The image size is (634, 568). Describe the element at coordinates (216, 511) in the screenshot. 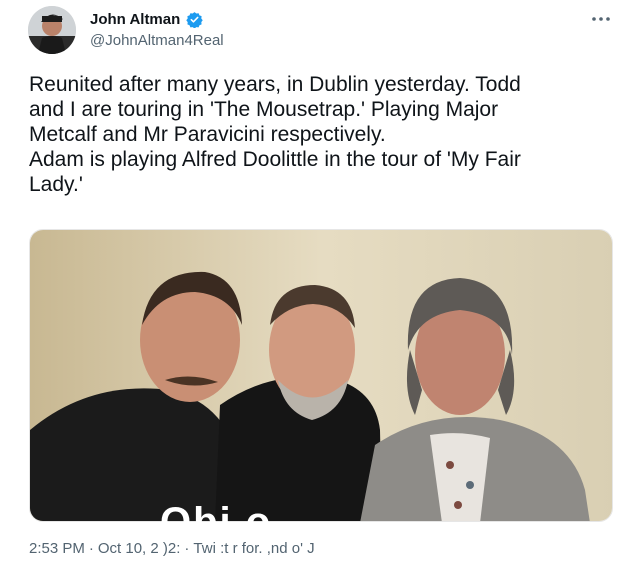

I see `photo-overlay-text: Obi o` at that location.